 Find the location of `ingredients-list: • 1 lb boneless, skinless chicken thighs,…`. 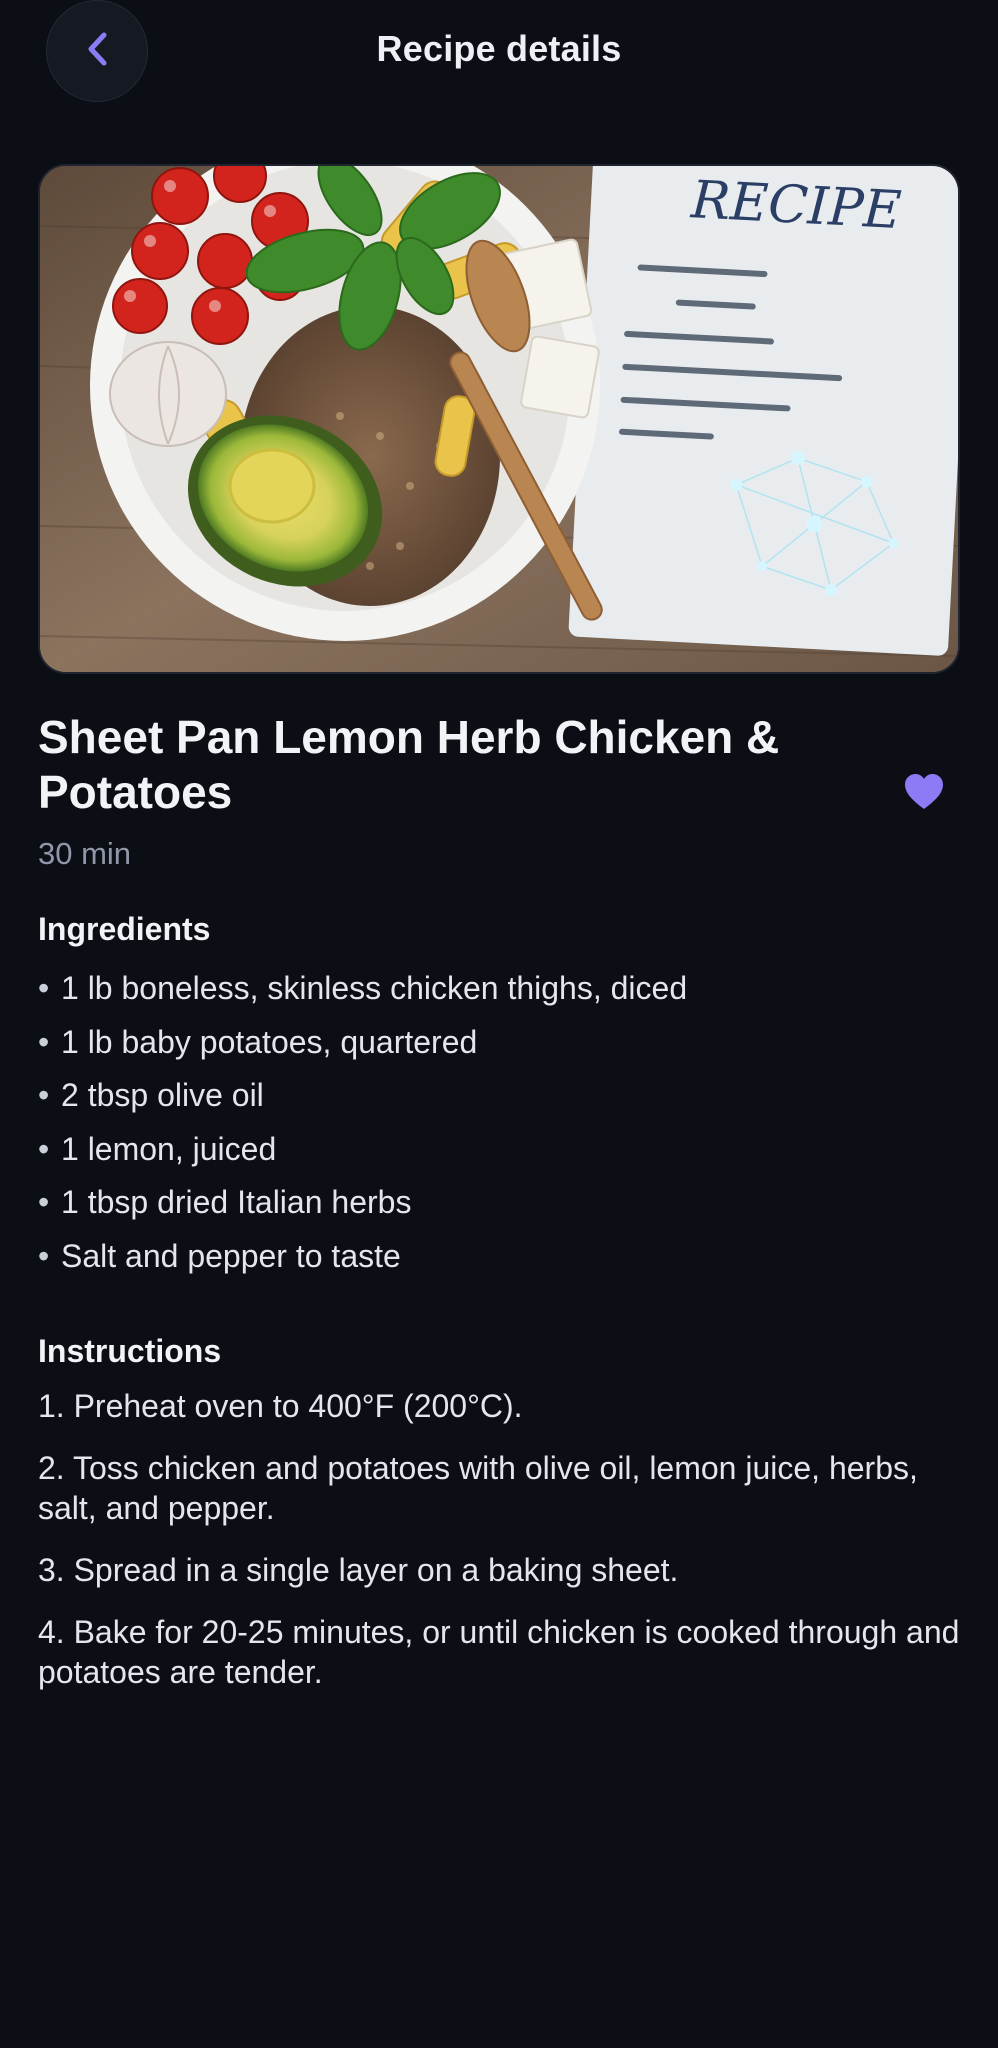

ingredients-list: • 1 lb boneless, skinless chicken thighs,… is located at coordinates (362, 1123).